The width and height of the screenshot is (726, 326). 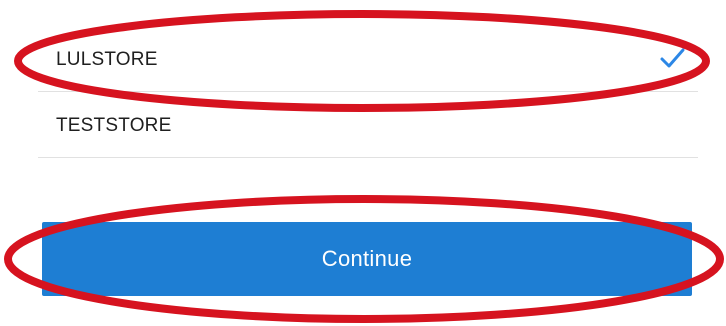 I want to click on store-option-label: TESTSTORE, so click(x=114, y=125).